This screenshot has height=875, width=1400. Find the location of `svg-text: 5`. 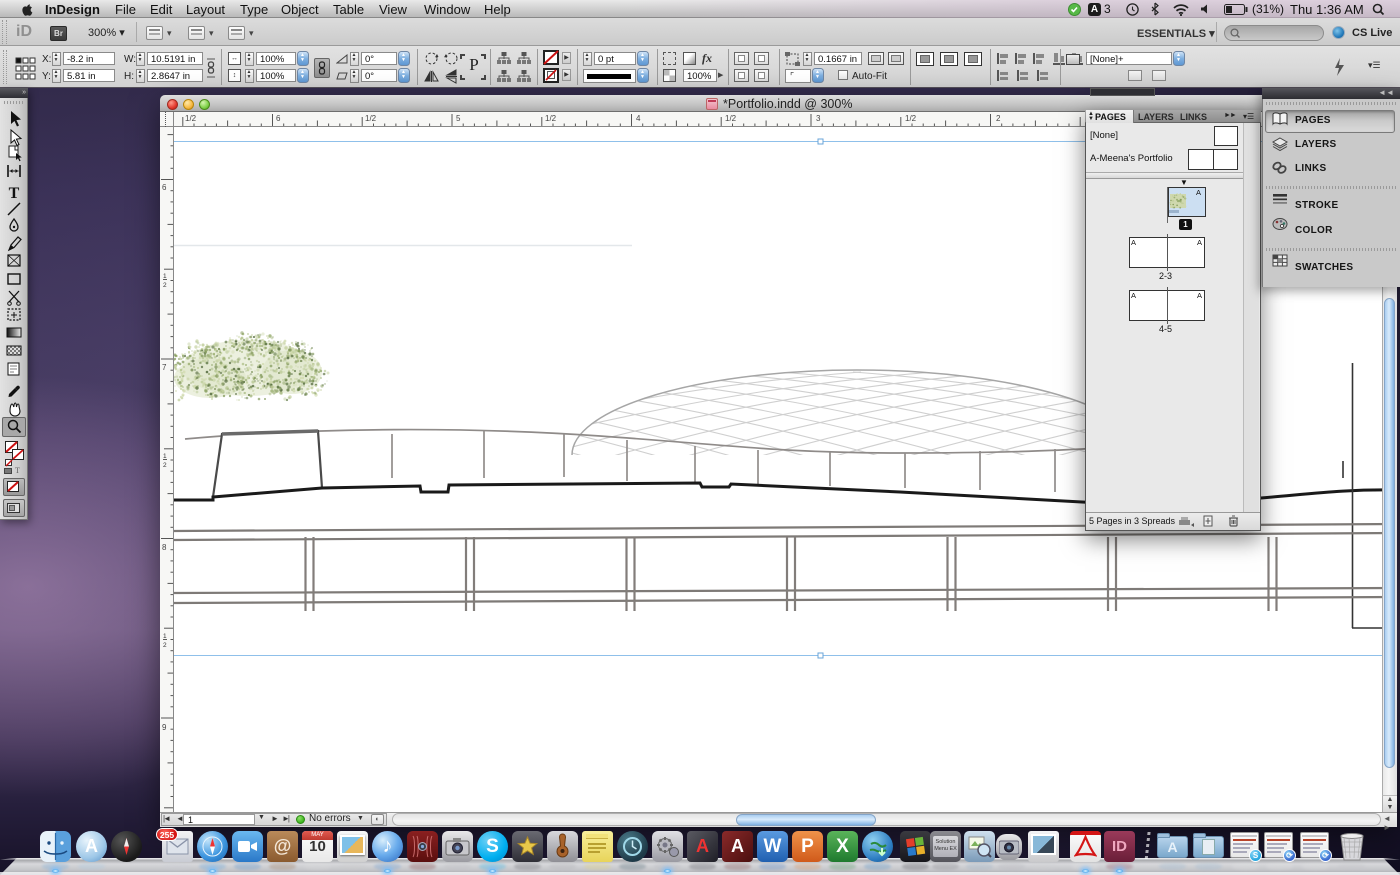

svg-text: 5 is located at coordinates (458, 118).